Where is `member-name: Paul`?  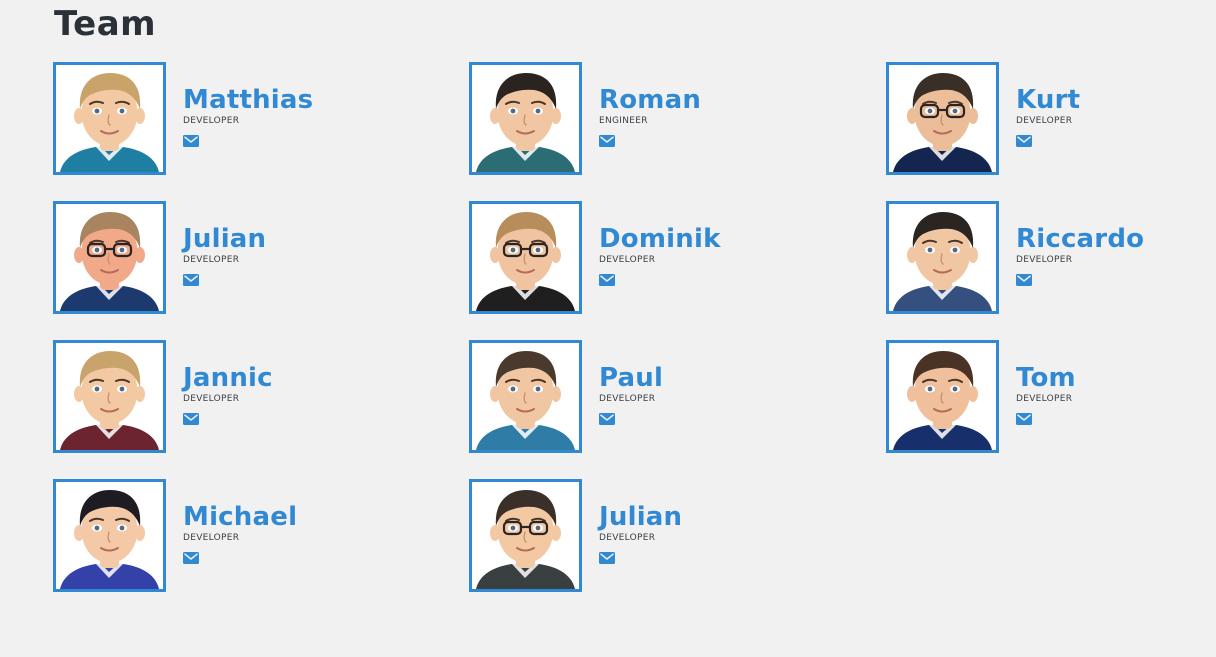
member-name: Paul is located at coordinates (631, 378).